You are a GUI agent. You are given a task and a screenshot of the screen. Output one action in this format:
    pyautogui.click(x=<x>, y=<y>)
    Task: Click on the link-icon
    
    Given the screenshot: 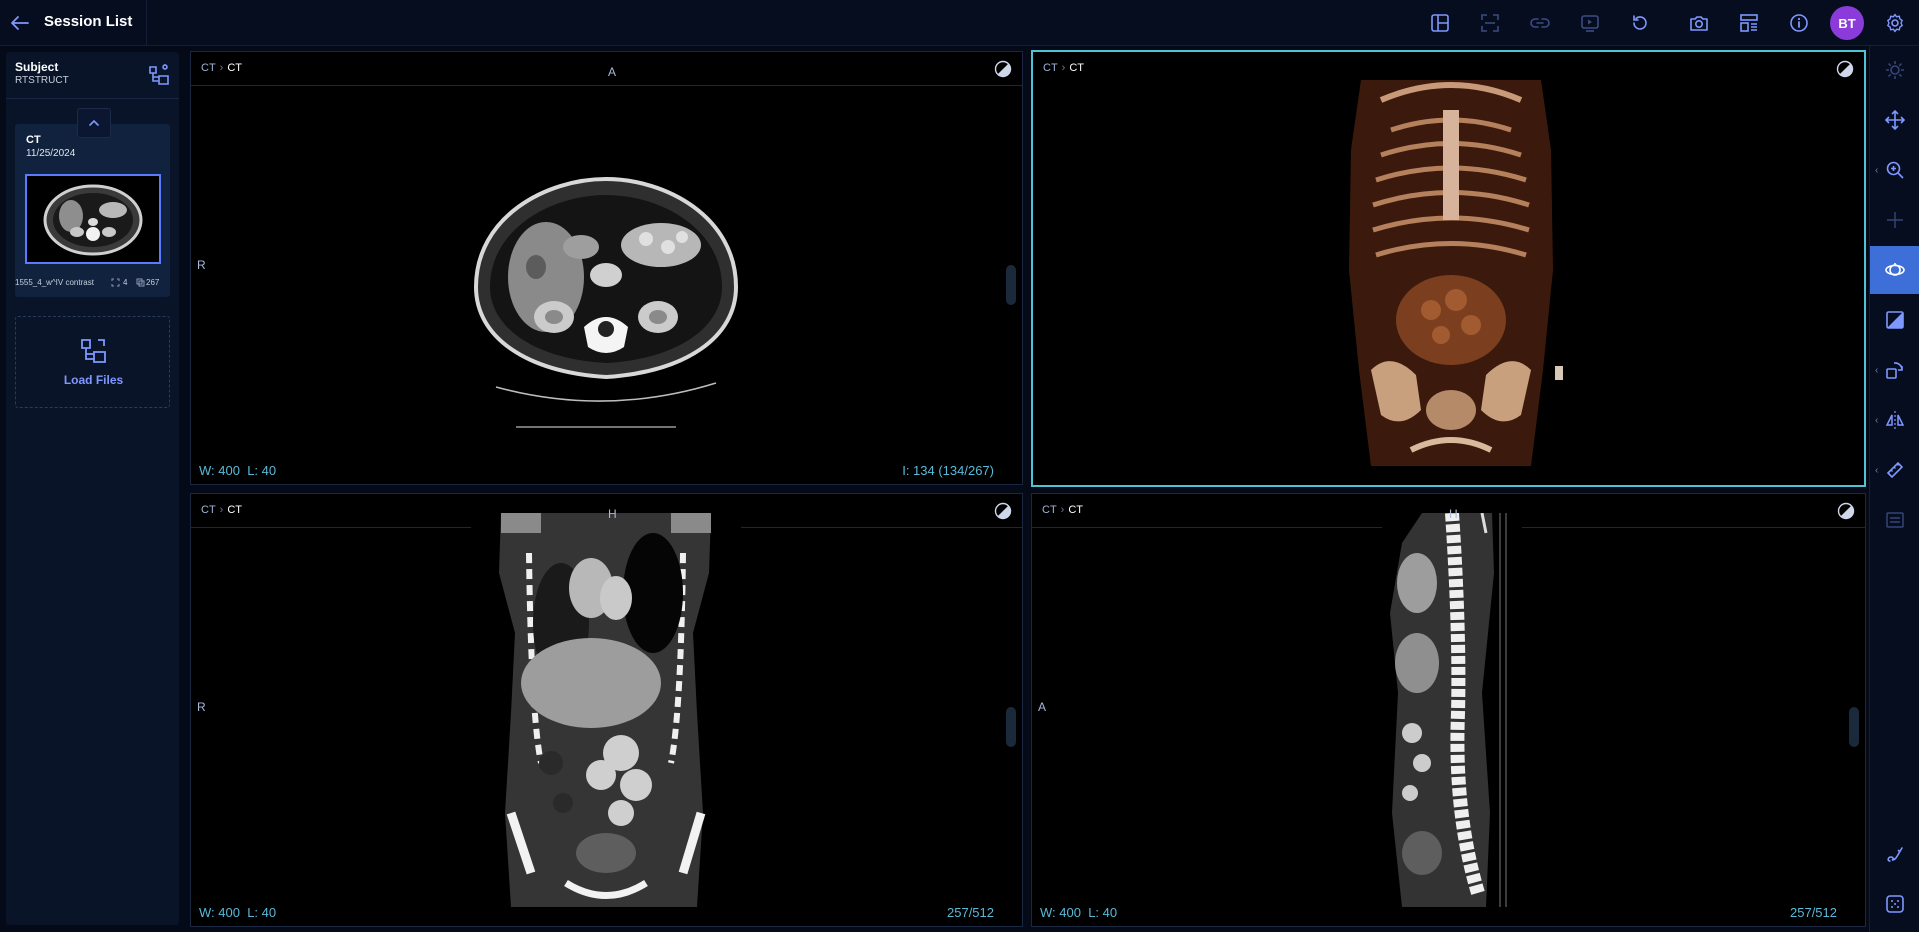 What is the action you would take?
    pyautogui.click(x=1540, y=23)
    